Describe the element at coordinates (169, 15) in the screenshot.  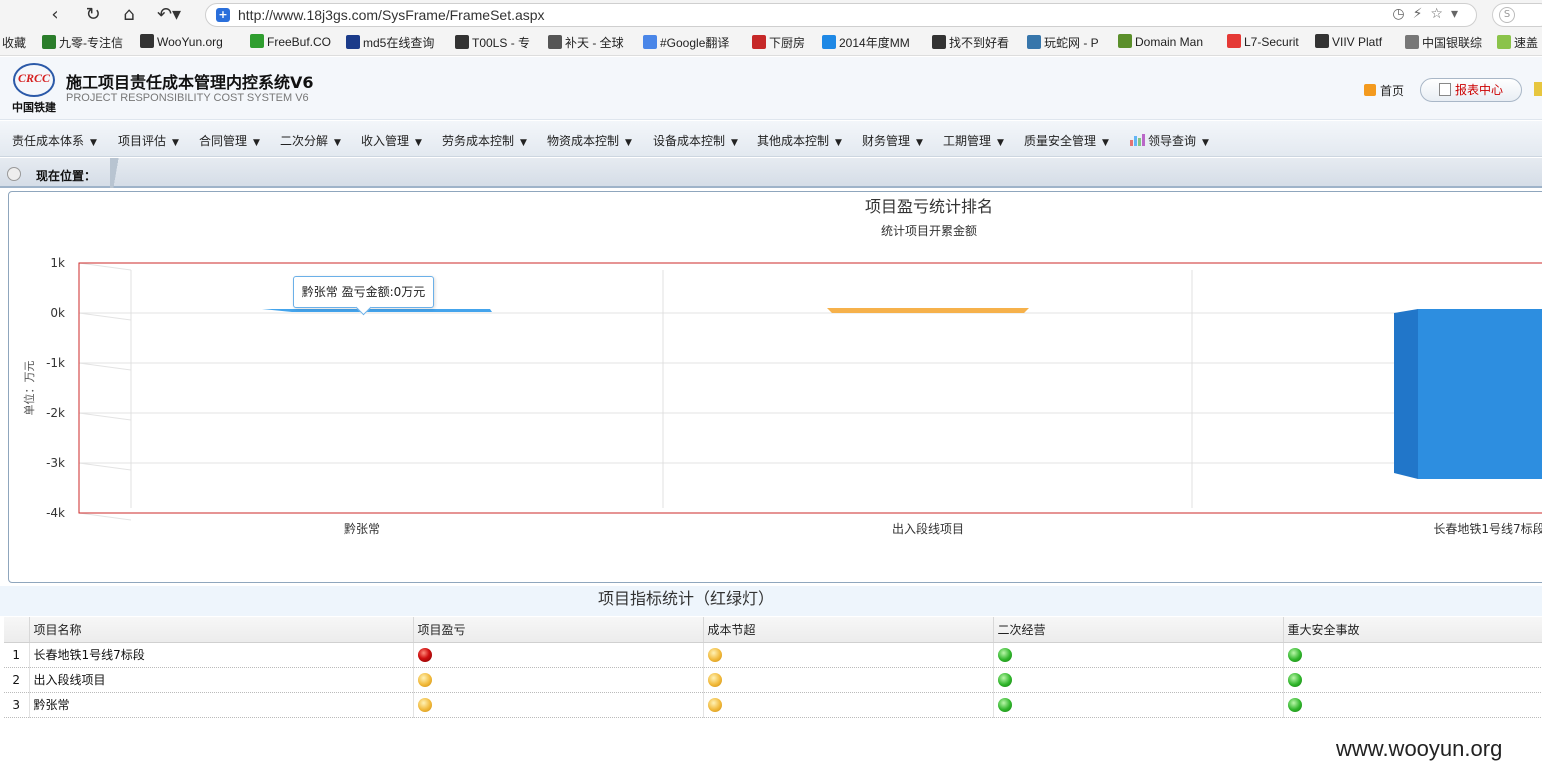
I see `undo-icon: ↶▾` at that location.